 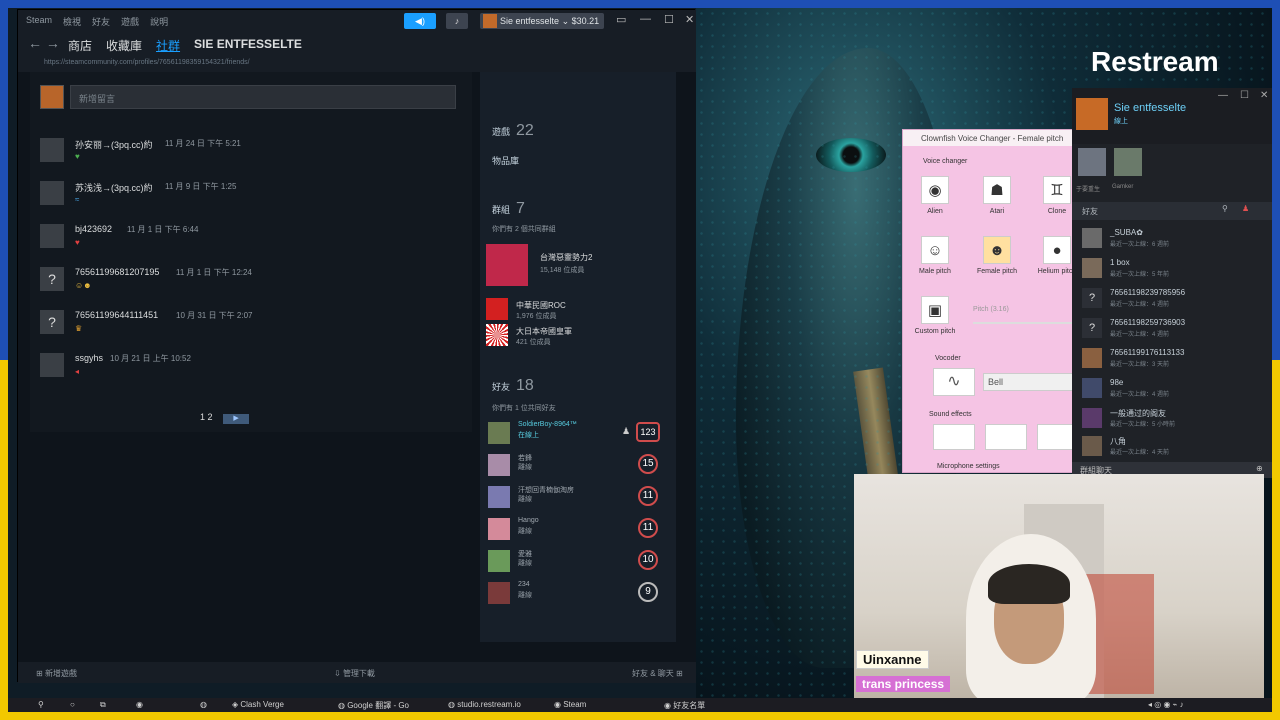 What do you see at coordinates (103, 705) in the screenshot?
I see `task-view-icon: ⧉` at bounding box center [103, 705].